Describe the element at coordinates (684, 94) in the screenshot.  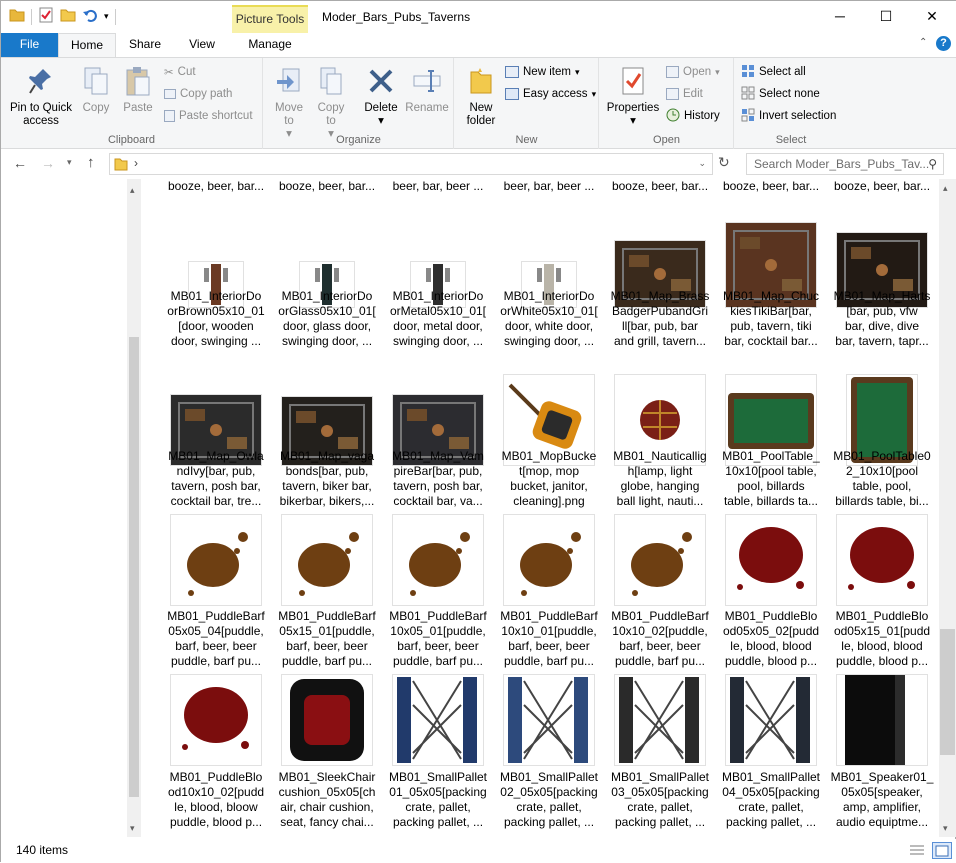
I see `edit-button: Edit` at that location.